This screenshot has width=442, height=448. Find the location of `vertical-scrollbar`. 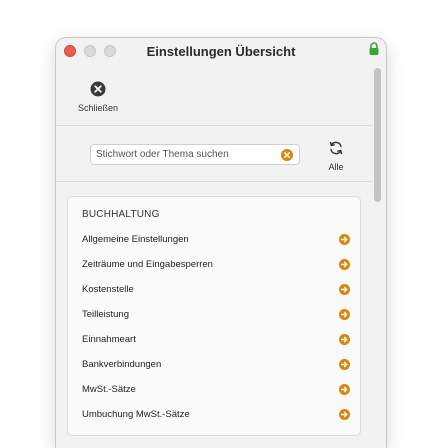

vertical-scrollbar is located at coordinates (378, 257).